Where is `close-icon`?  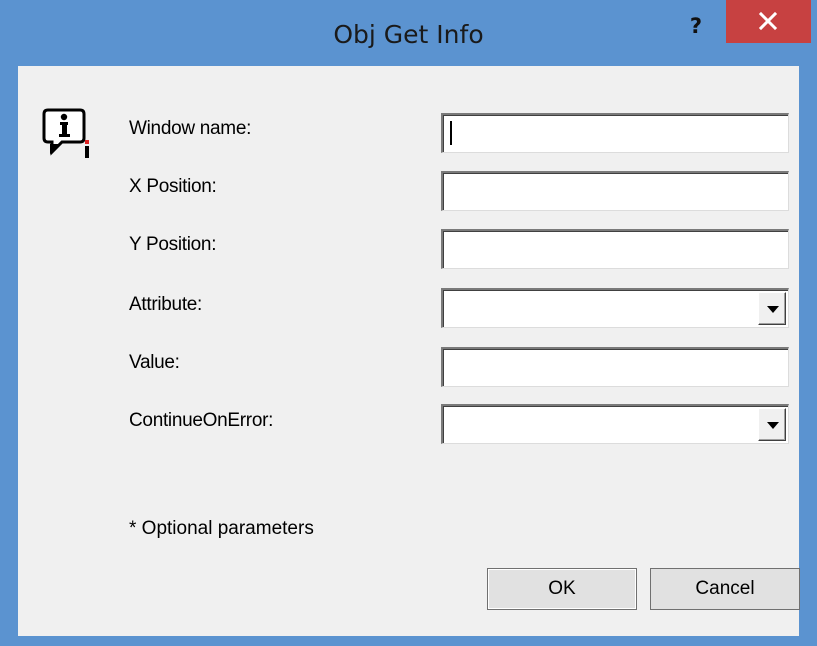 close-icon is located at coordinates (768, 21).